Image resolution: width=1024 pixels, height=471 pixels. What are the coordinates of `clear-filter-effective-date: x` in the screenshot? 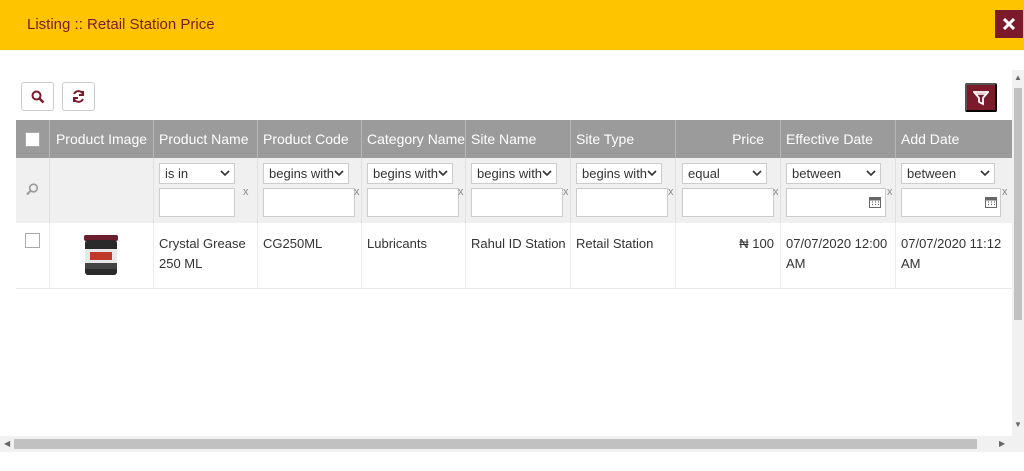 It's located at (890, 192).